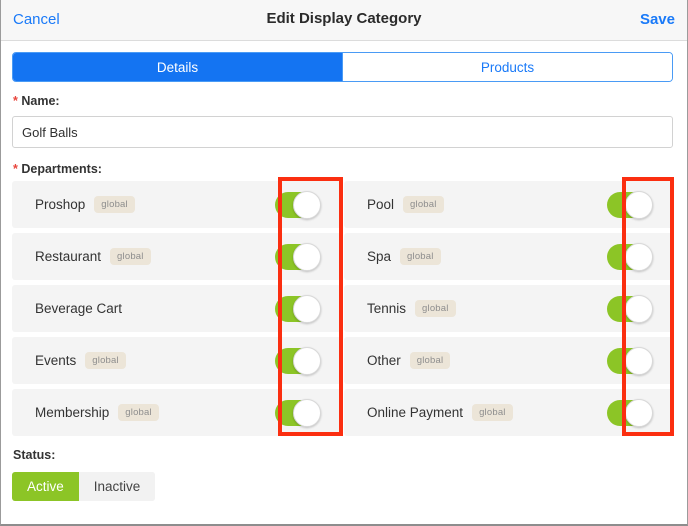  What do you see at coordinates (381, 204) in the screenshot?
I see `department-name: Pool` at bounding box center [381, 204].